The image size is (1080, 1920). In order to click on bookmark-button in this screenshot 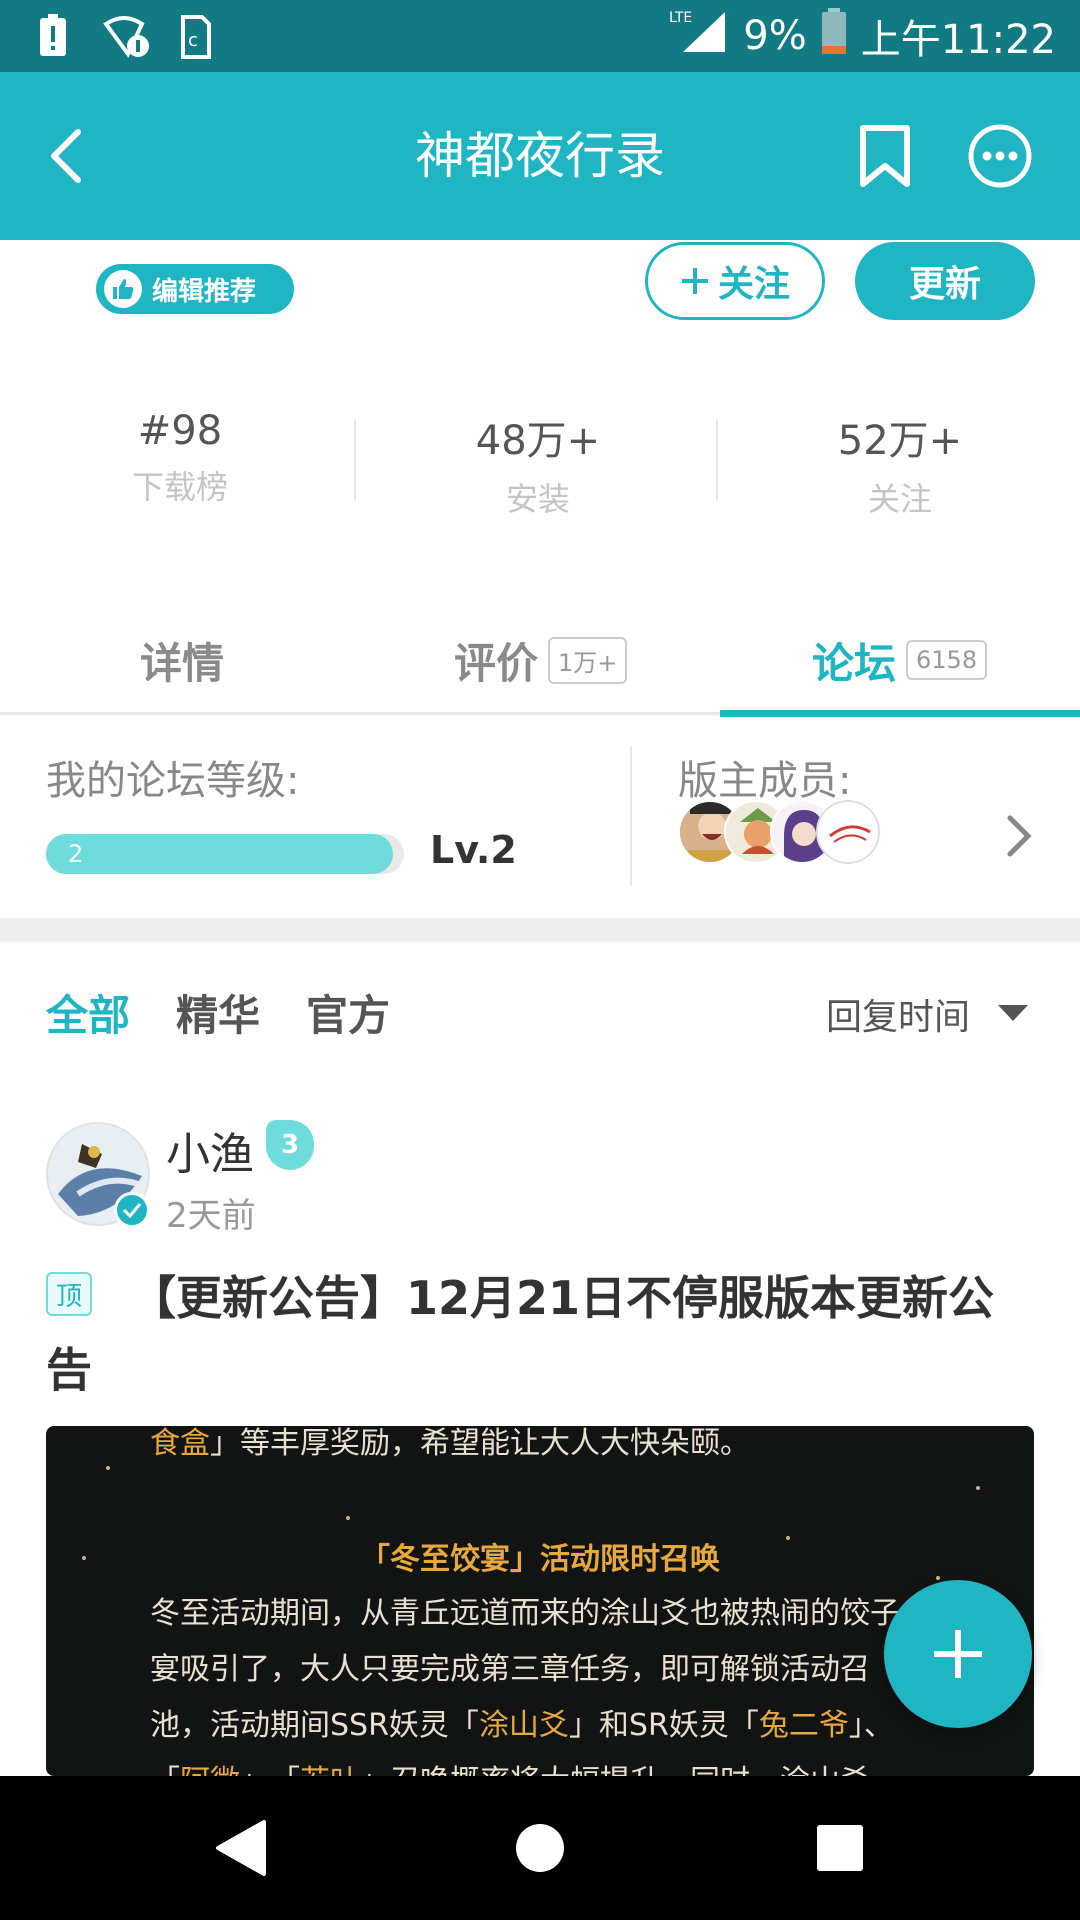, I will do `click(885, 156)`.